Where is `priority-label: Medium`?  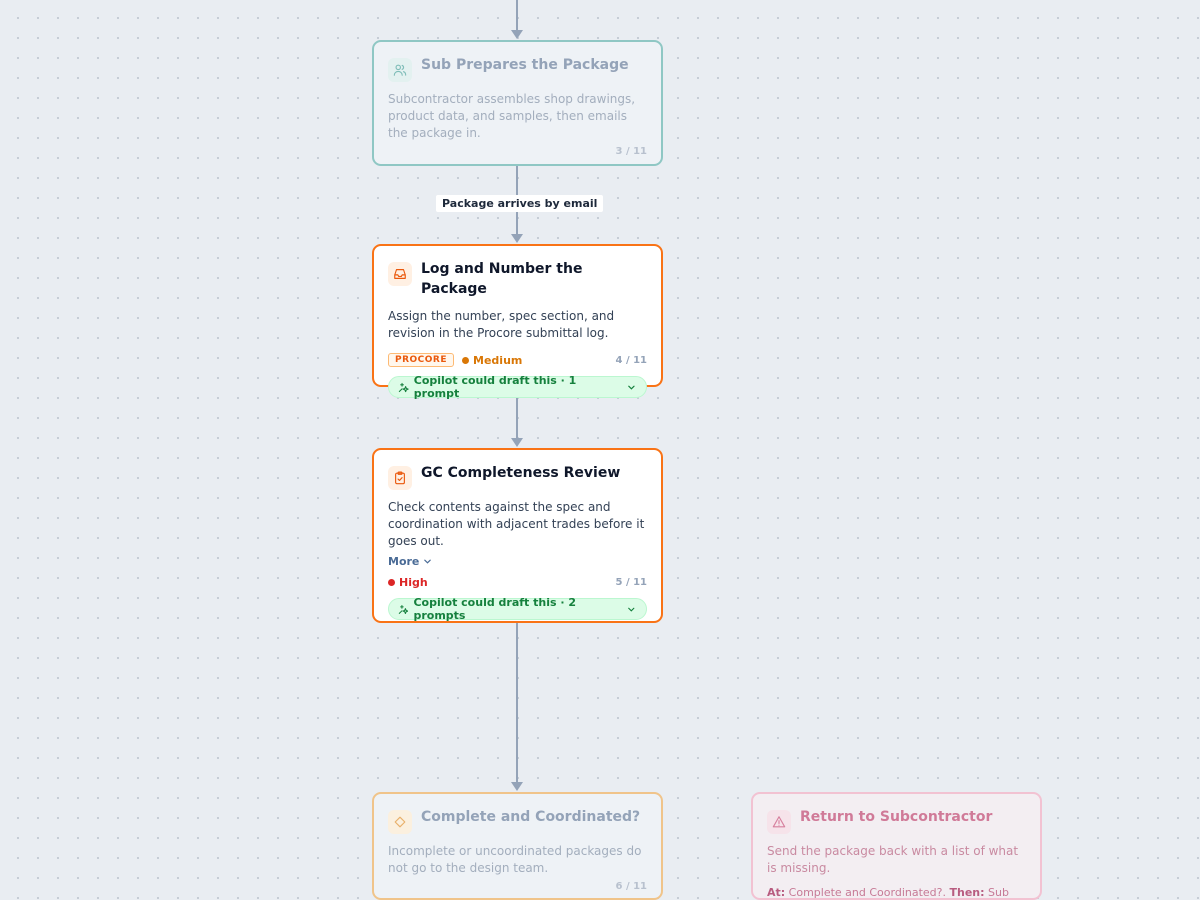 priority-label: Medium is located at coordinates (498, 360).